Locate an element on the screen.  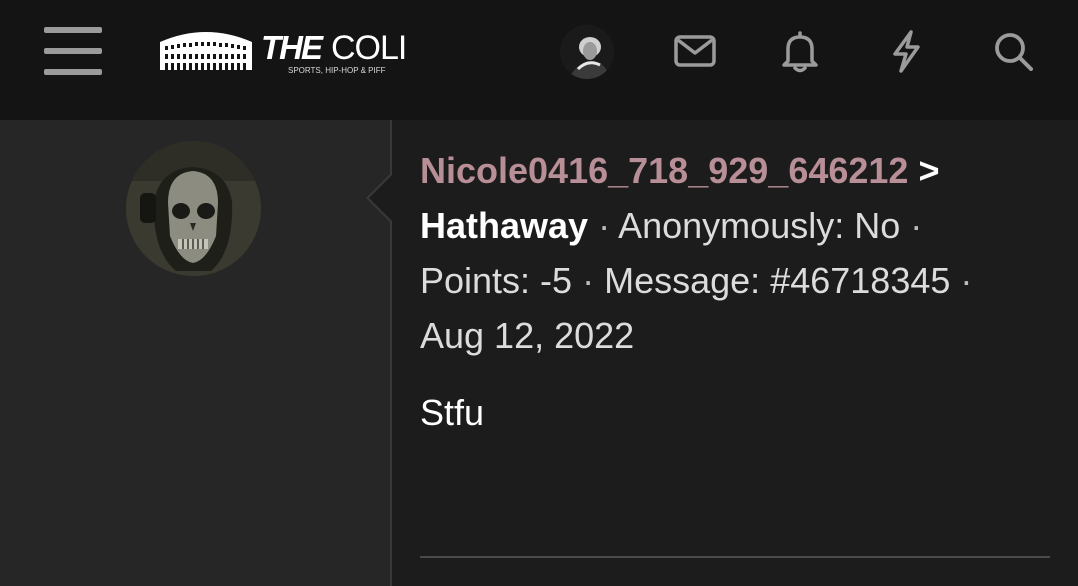
menu-icon is located at coordinates (73, 51).